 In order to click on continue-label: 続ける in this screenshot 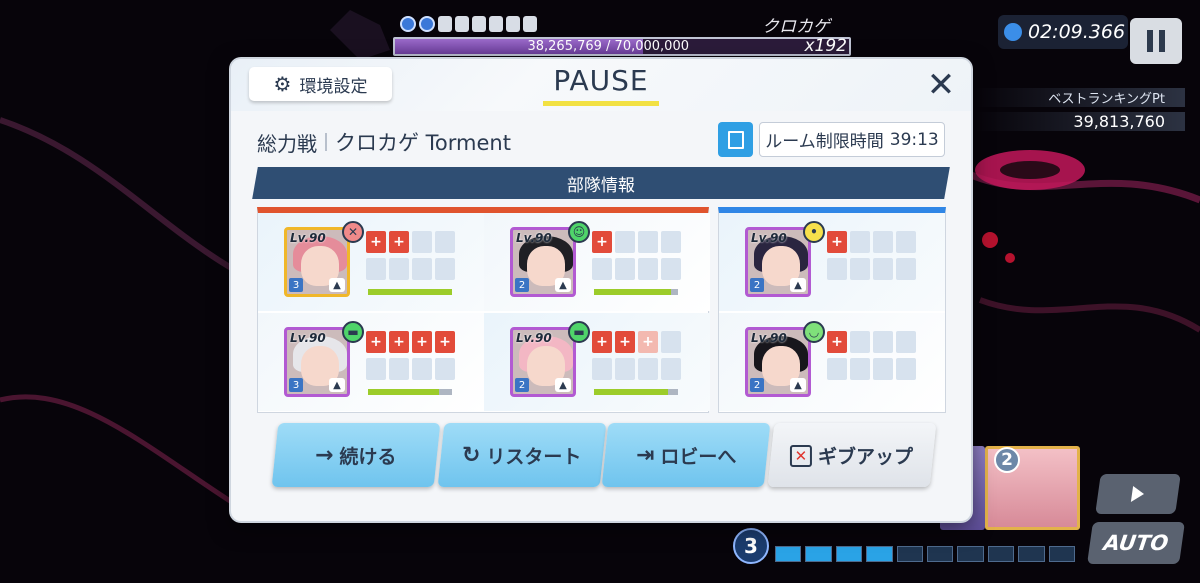, I will do `click(368, 456)`.